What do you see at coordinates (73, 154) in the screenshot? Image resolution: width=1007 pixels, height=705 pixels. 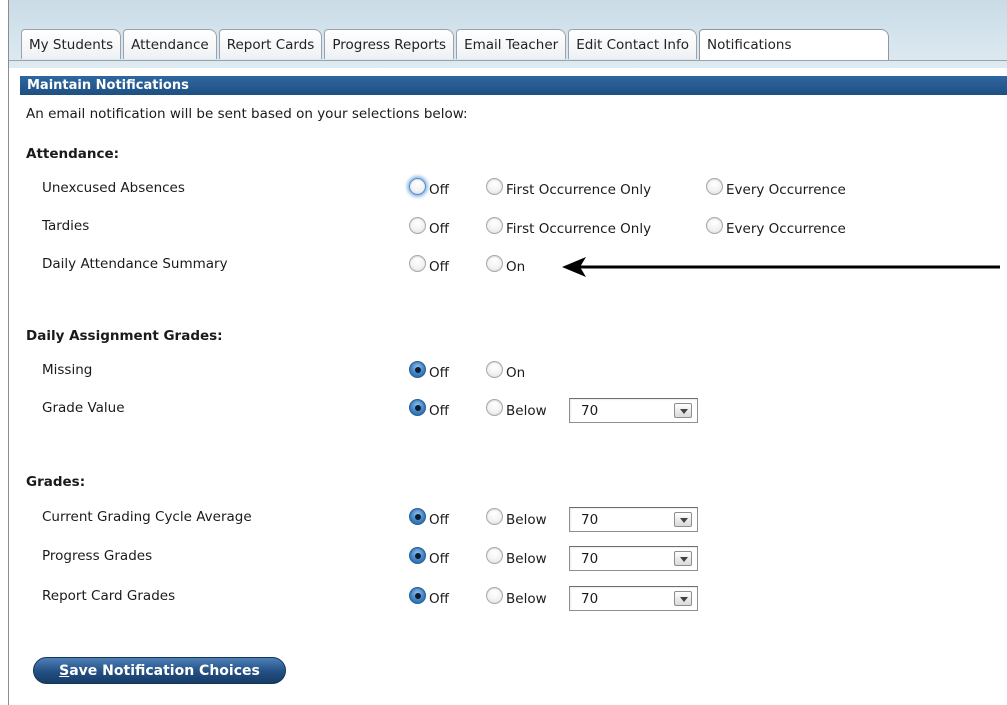 I see `section-heading-attendance: Attendance:` at bounding box center [73, 154].